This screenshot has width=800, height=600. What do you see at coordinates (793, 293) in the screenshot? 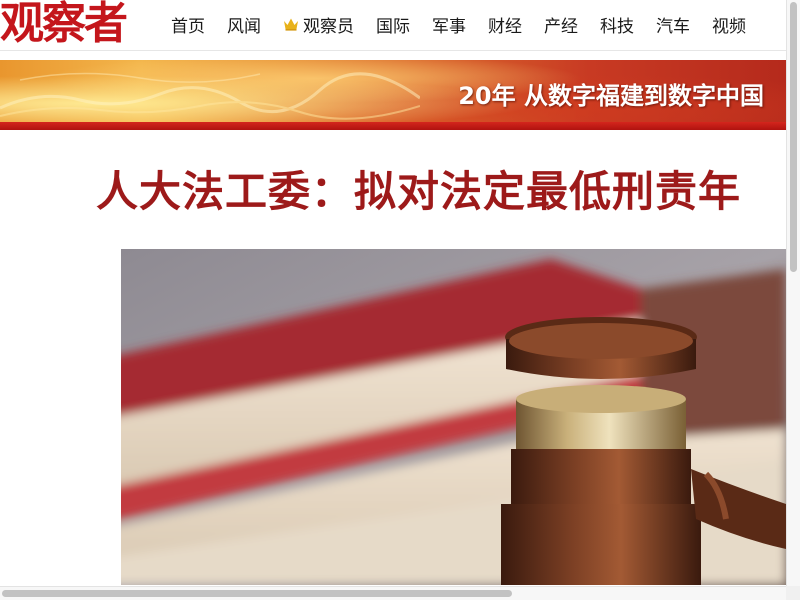
I see `vertical-scrollbar` at bounding box center [793, 293].